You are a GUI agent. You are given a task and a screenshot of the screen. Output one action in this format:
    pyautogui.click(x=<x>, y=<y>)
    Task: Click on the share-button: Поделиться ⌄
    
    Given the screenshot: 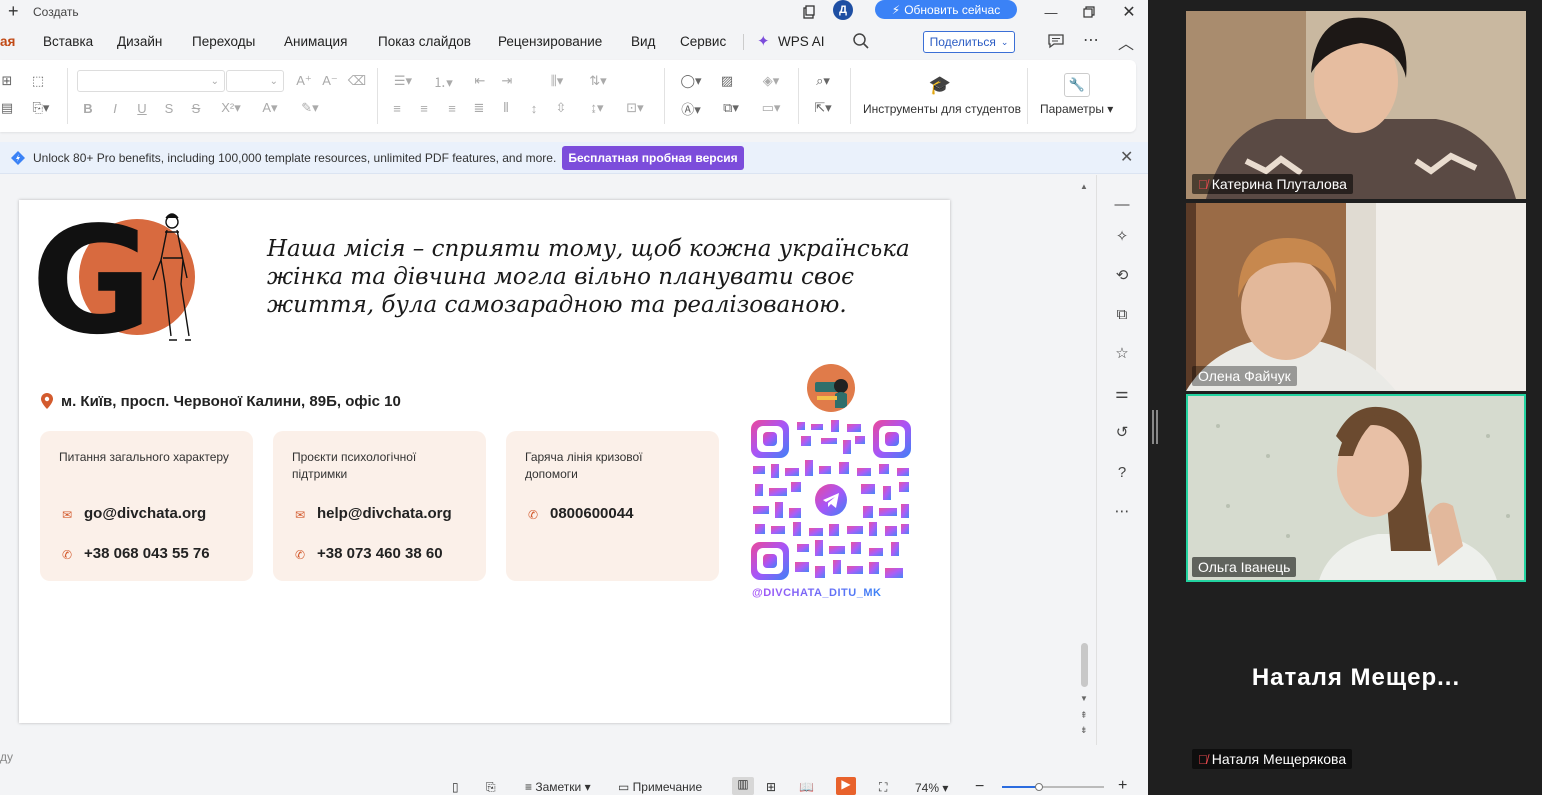 What is the action you would take?
    pyautogui.click(x=969, y=42)
    